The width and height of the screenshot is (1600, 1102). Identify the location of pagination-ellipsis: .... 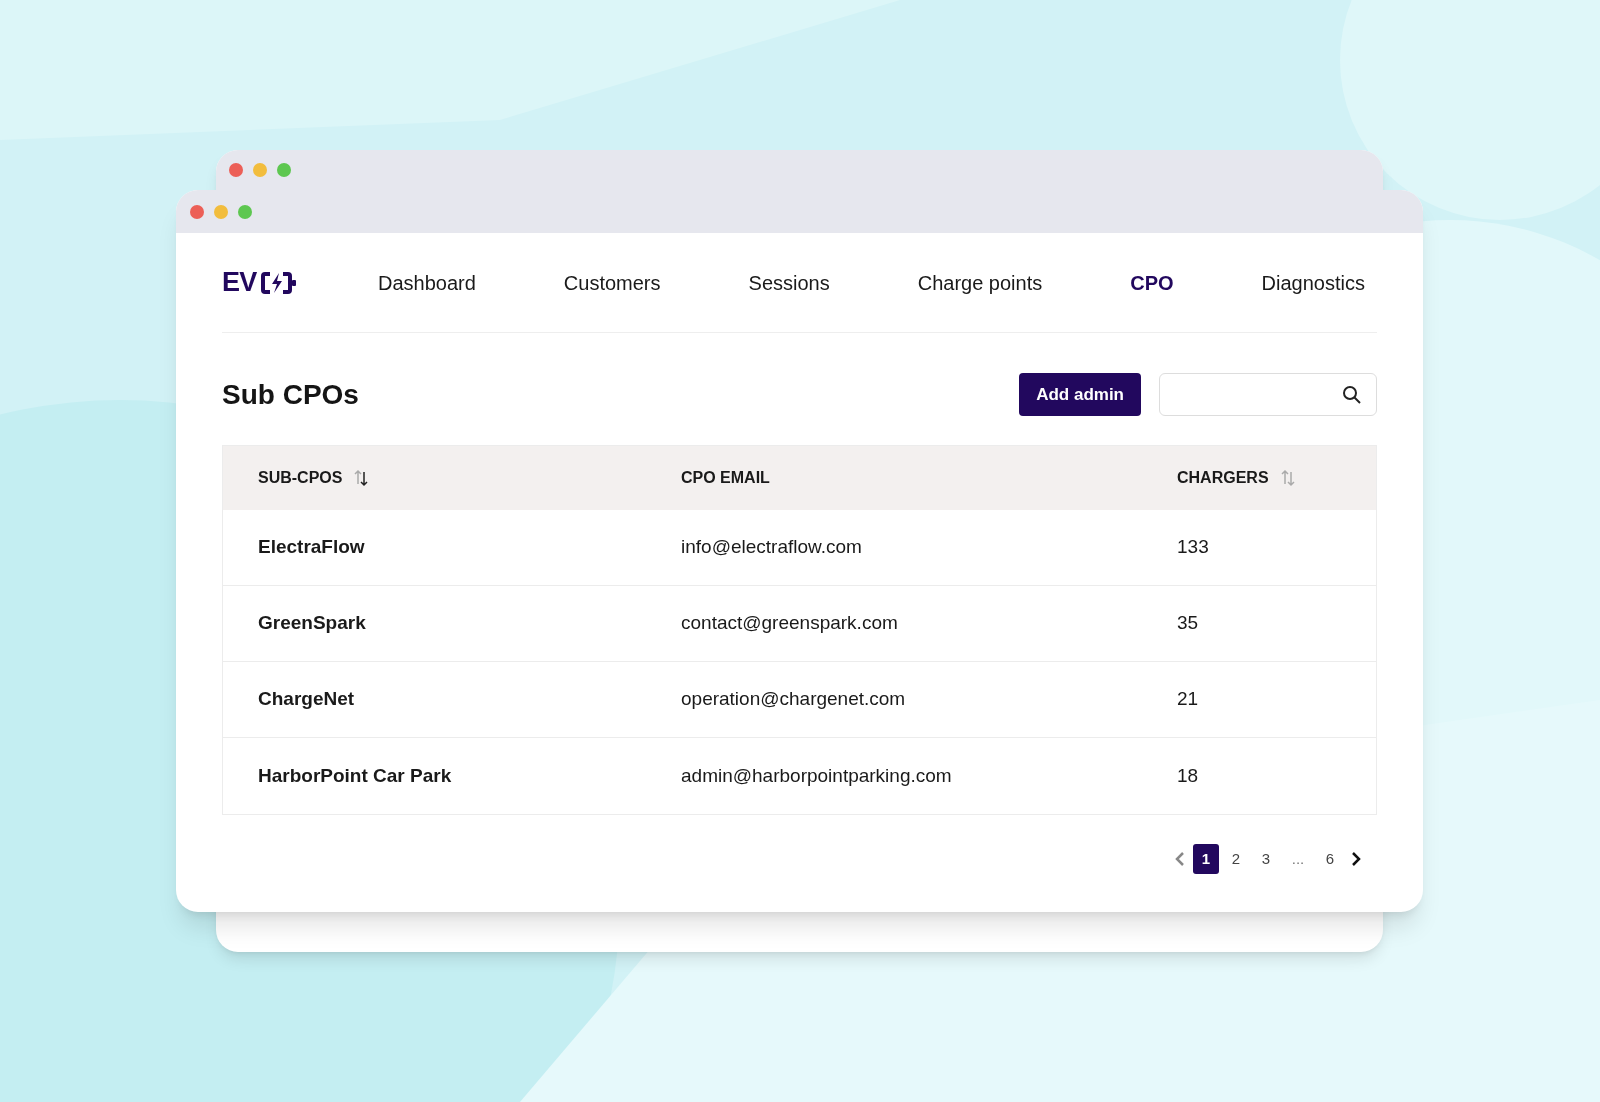
(1298, 858).